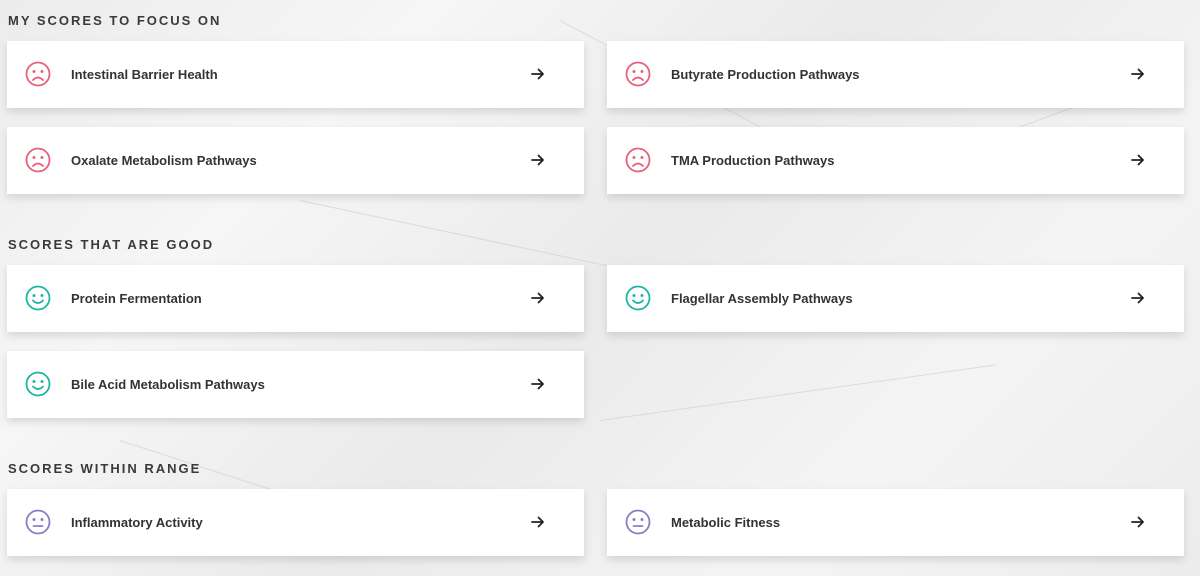 This screenshot has height=576, width=1200. I want to click on score-label: Flagellar Assembly Pathways, so click(762, 298).